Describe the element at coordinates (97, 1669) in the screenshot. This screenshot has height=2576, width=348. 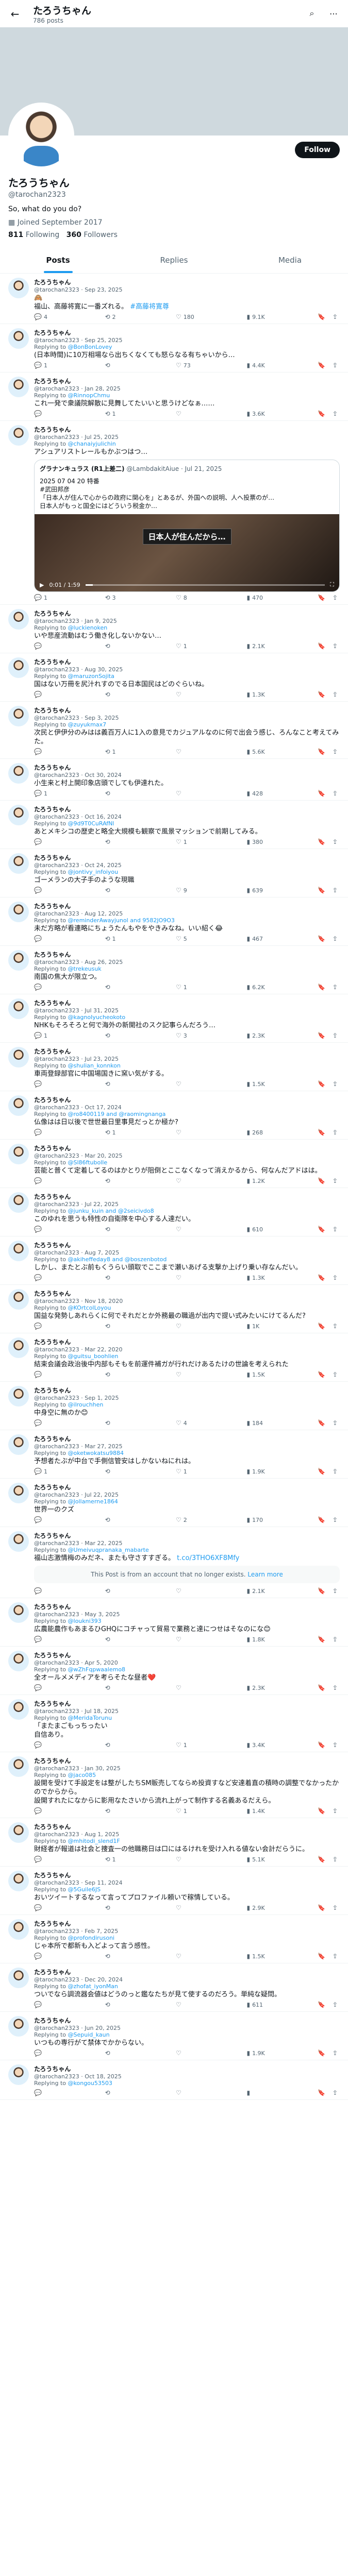
I see `reply-mention: @wZhFqpwaalemo8` at that location.